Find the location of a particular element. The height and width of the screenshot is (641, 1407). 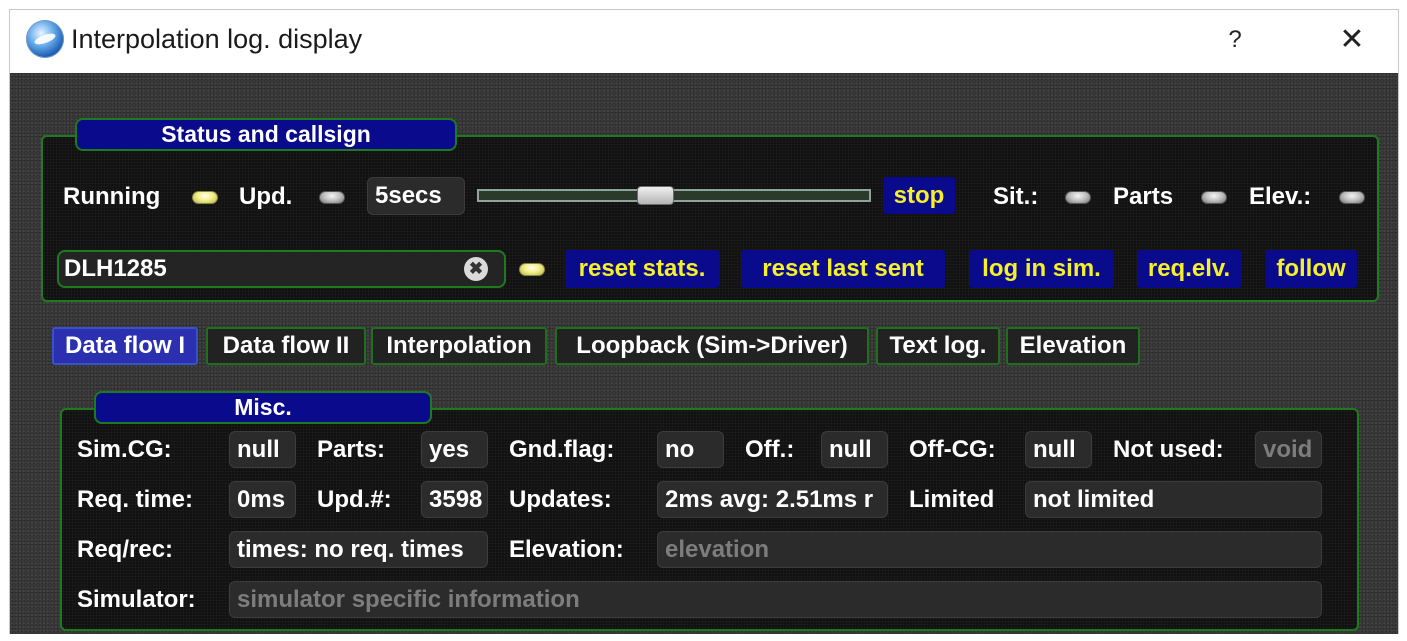

elev-label: Elev.: is located at coordinates (1280, 196).